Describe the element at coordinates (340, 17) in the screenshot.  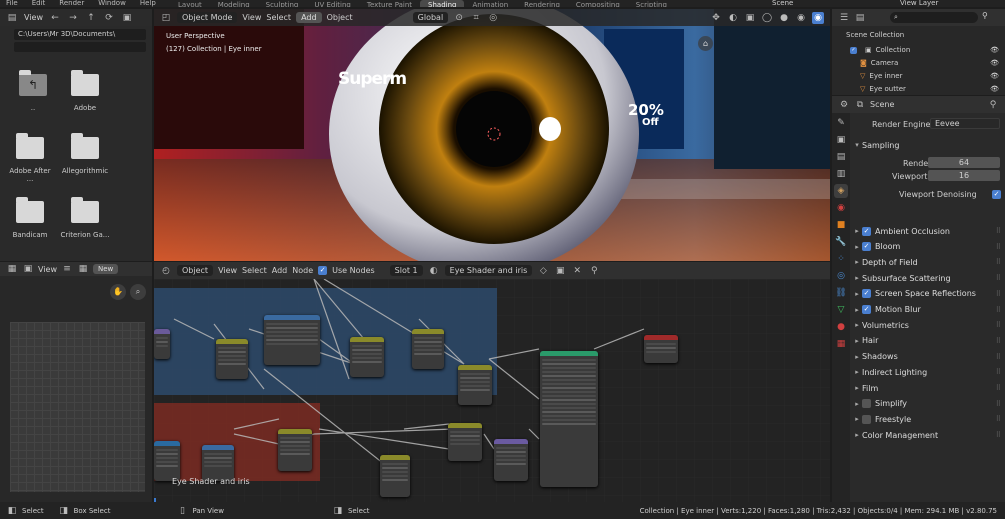
I see `viewport-object-menu: Object` at that location.